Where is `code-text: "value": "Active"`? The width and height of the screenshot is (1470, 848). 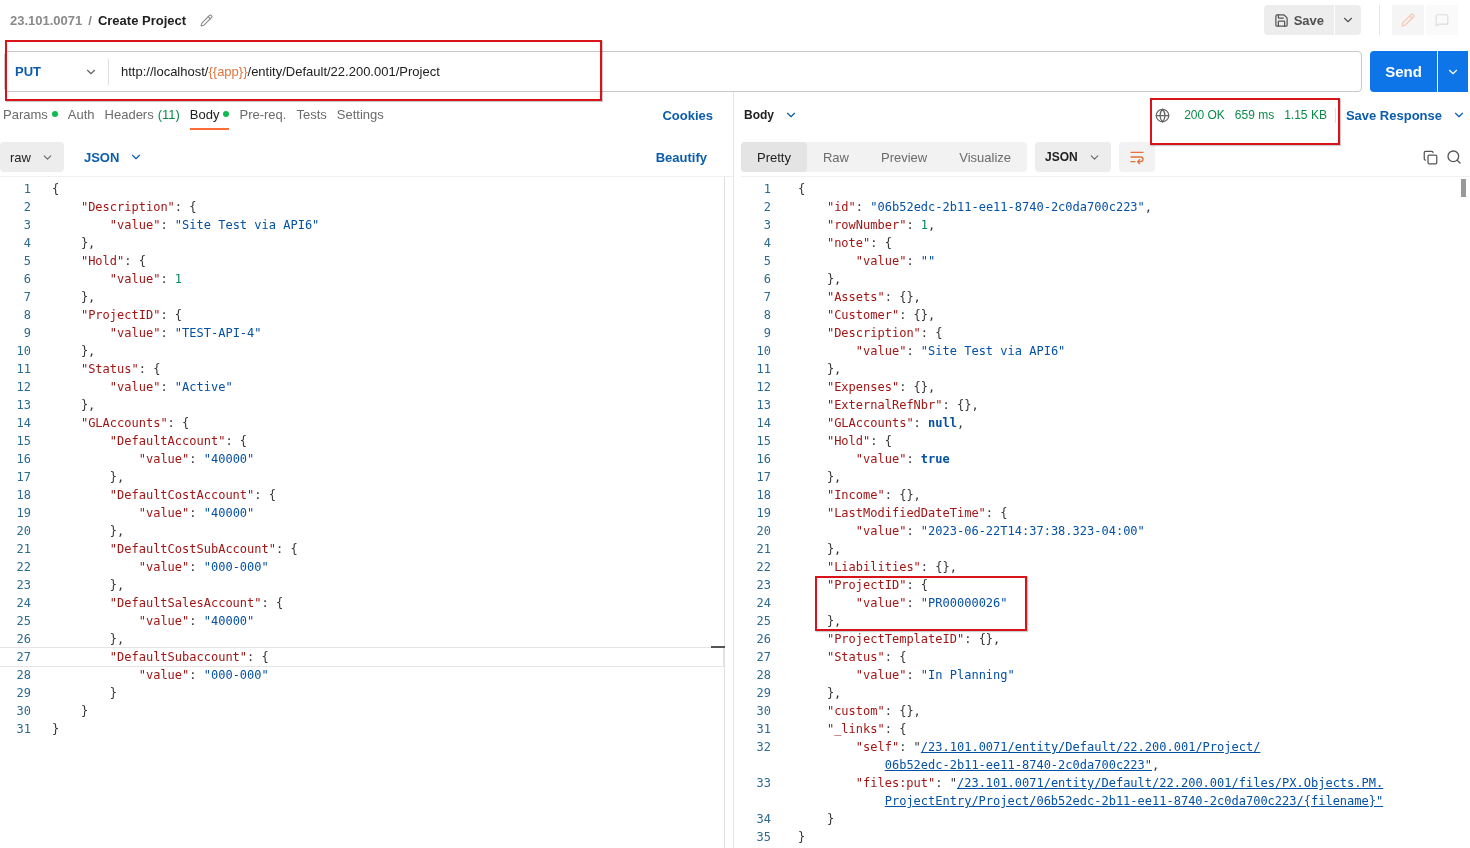 code-text: "value": "Active" is located at coordinates (170, 387).